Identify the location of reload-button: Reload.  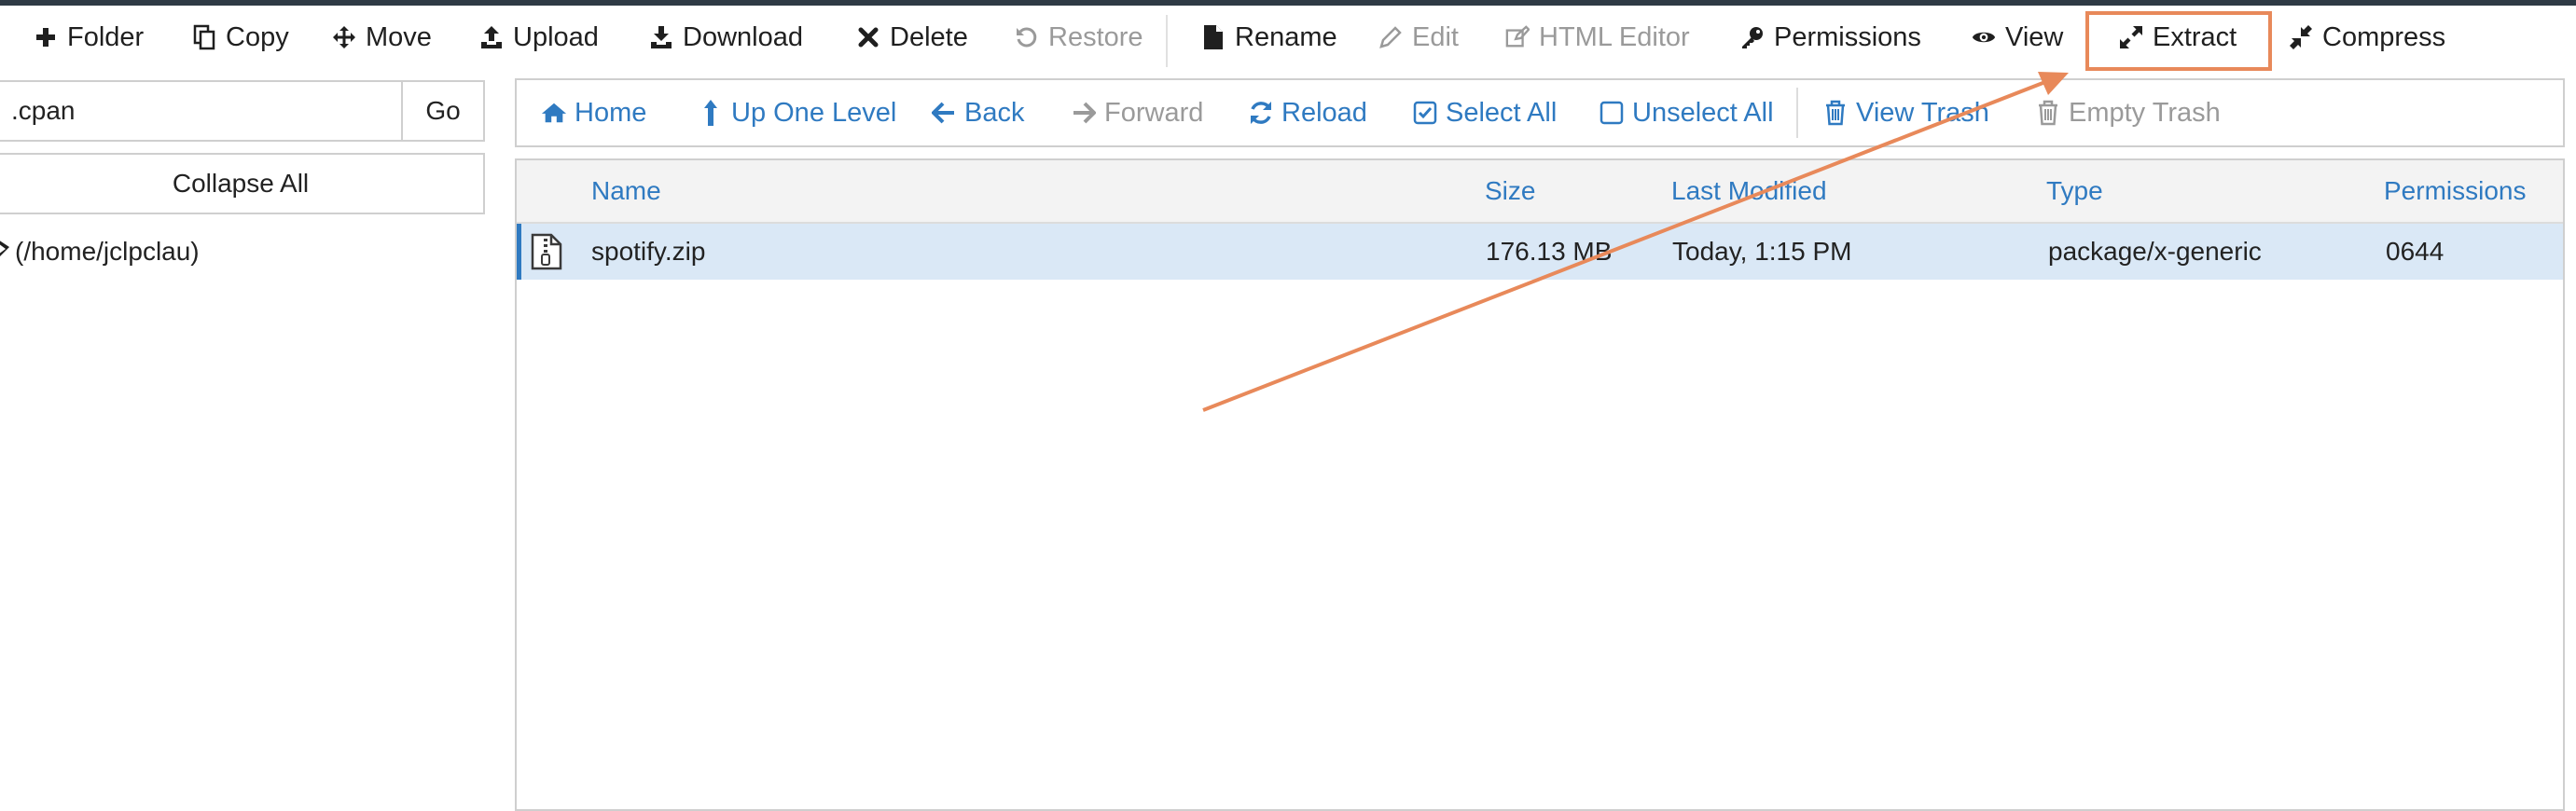
(1307, 113).